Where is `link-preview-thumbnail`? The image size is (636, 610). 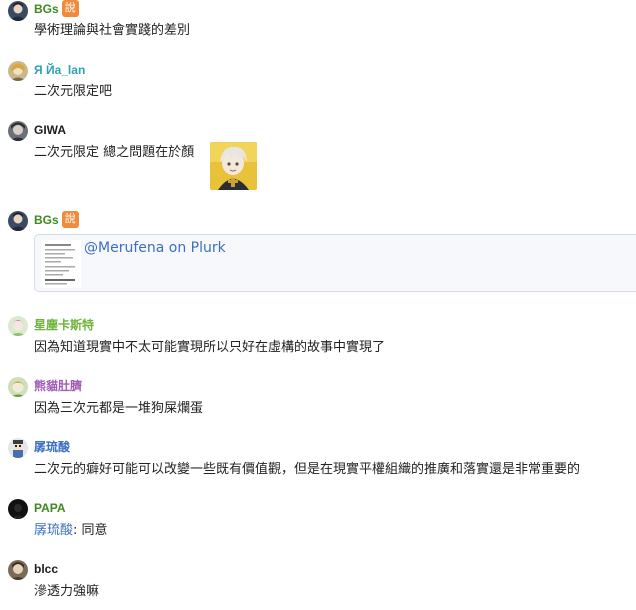
link-preview-thumbnail is located at coordinates (61, 264).